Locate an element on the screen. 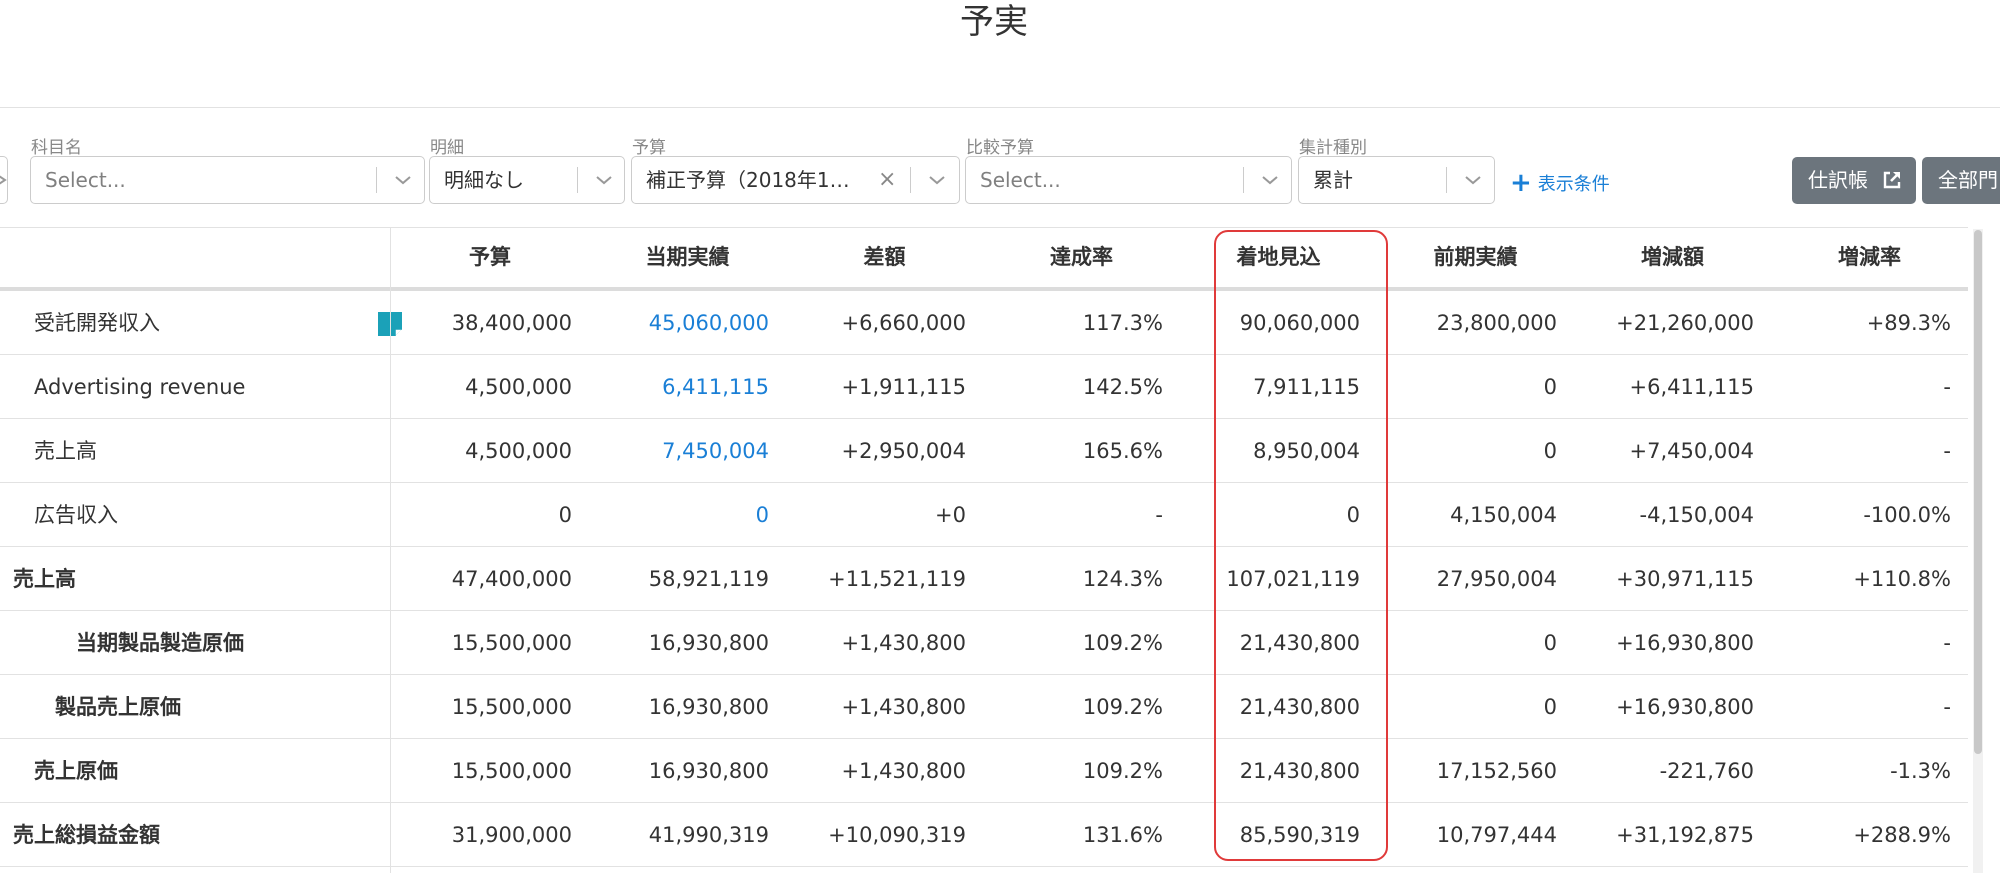 The height and width of the screenshot is (873, 2000). clear-x-icon: × is located at coordinates (887, 180).